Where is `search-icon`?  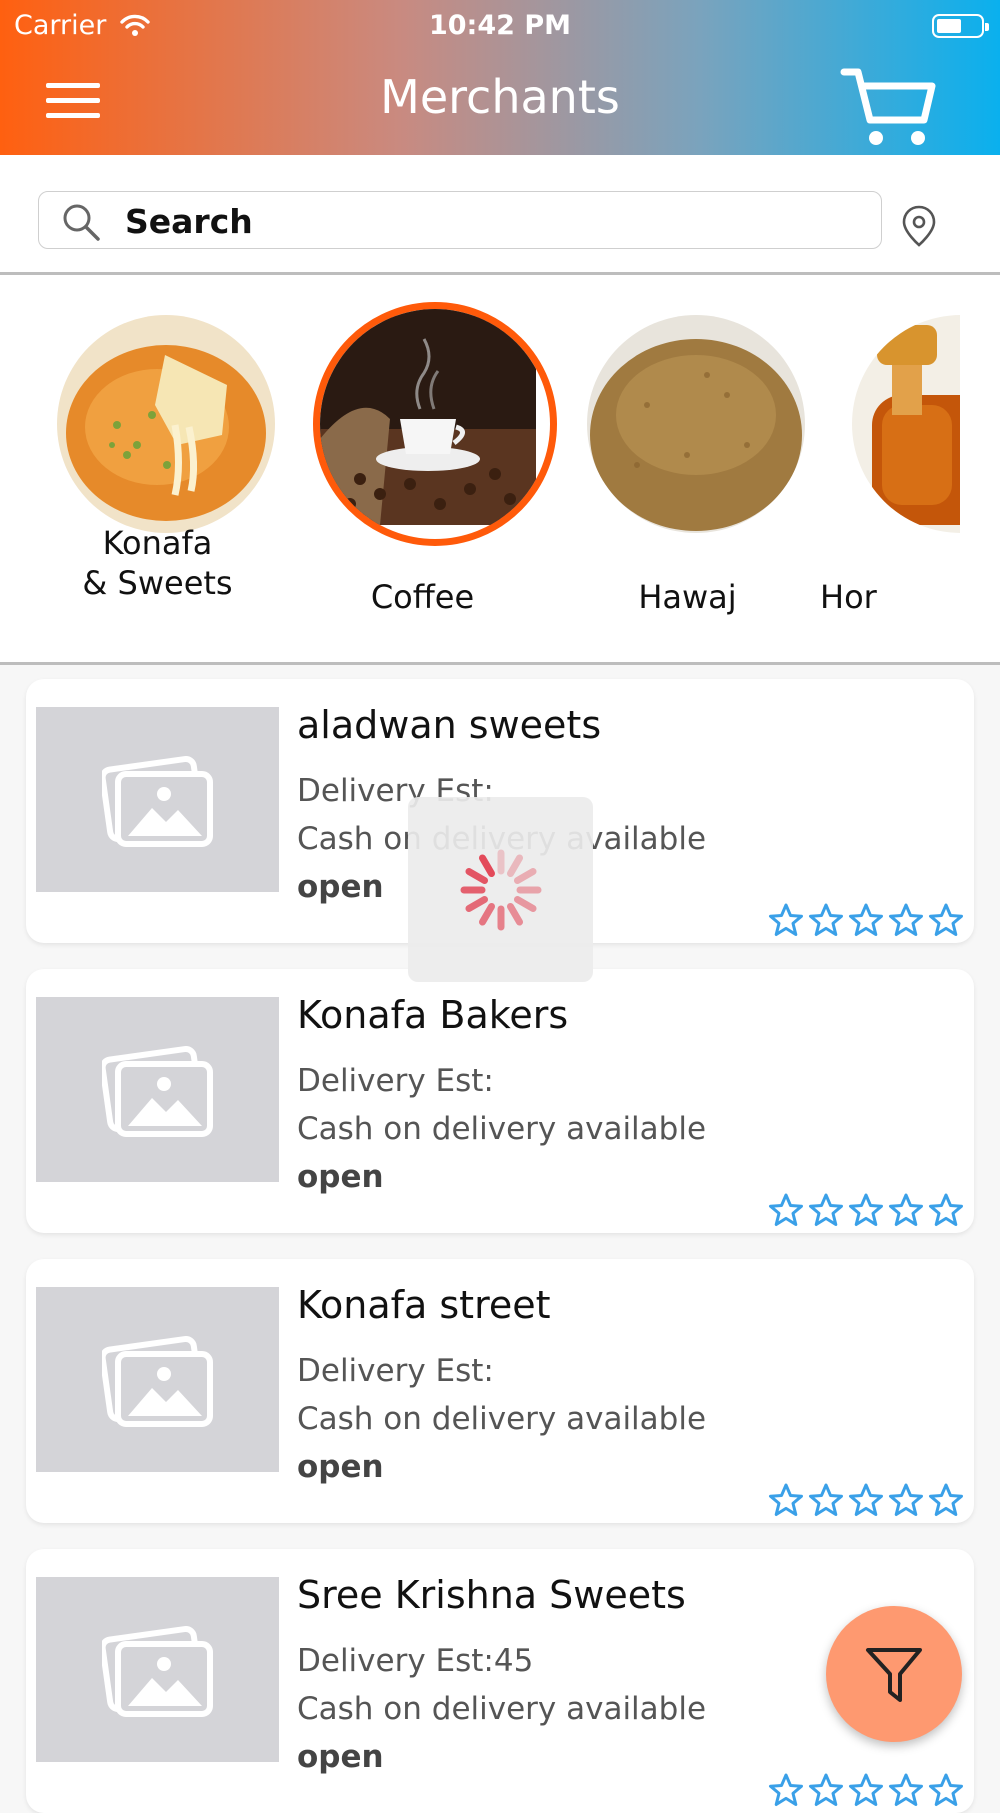 search-icon is located at coordinates (81, 222).